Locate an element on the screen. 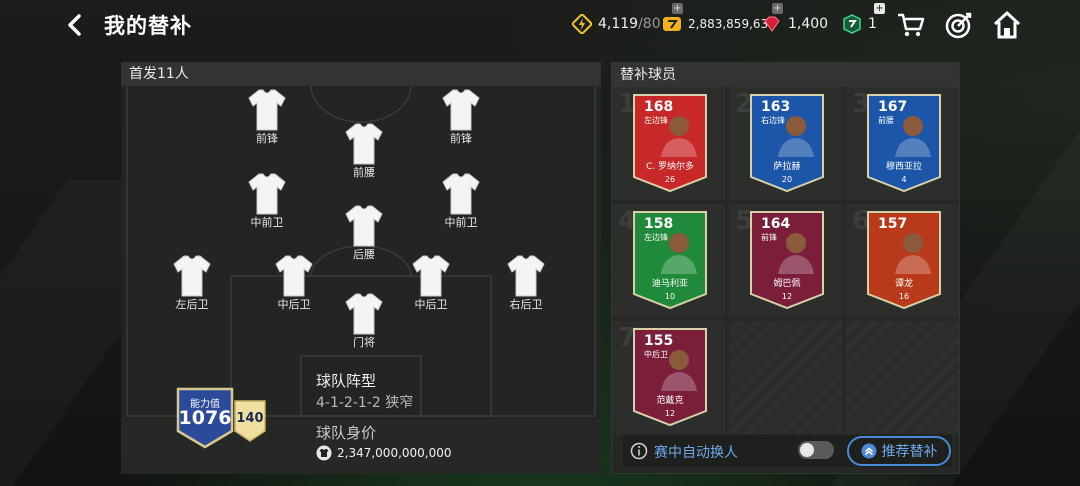  card-position: 前锋 is located at coordinates (769, 237).